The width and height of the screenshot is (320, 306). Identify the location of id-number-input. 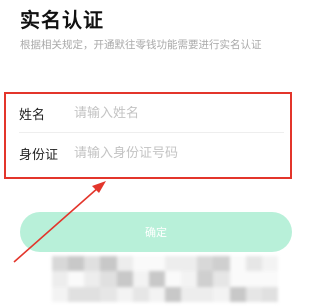
(169, 153).